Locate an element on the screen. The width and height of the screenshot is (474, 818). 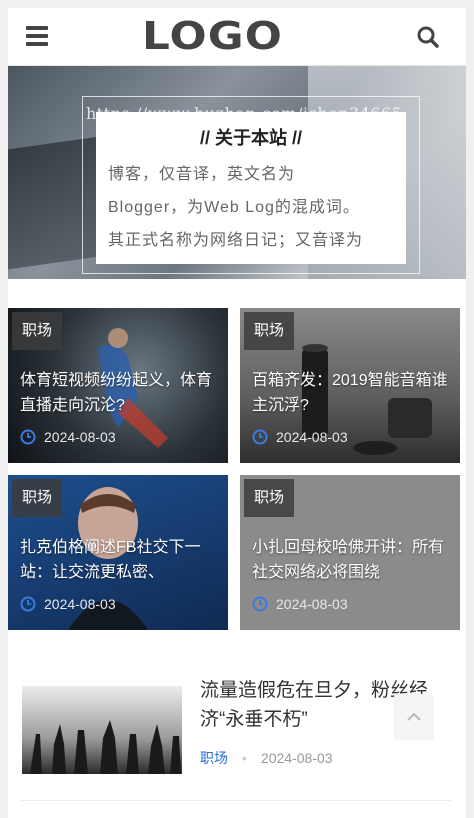
about-title: // 关于本站 // is located at coordinates (250, 138).